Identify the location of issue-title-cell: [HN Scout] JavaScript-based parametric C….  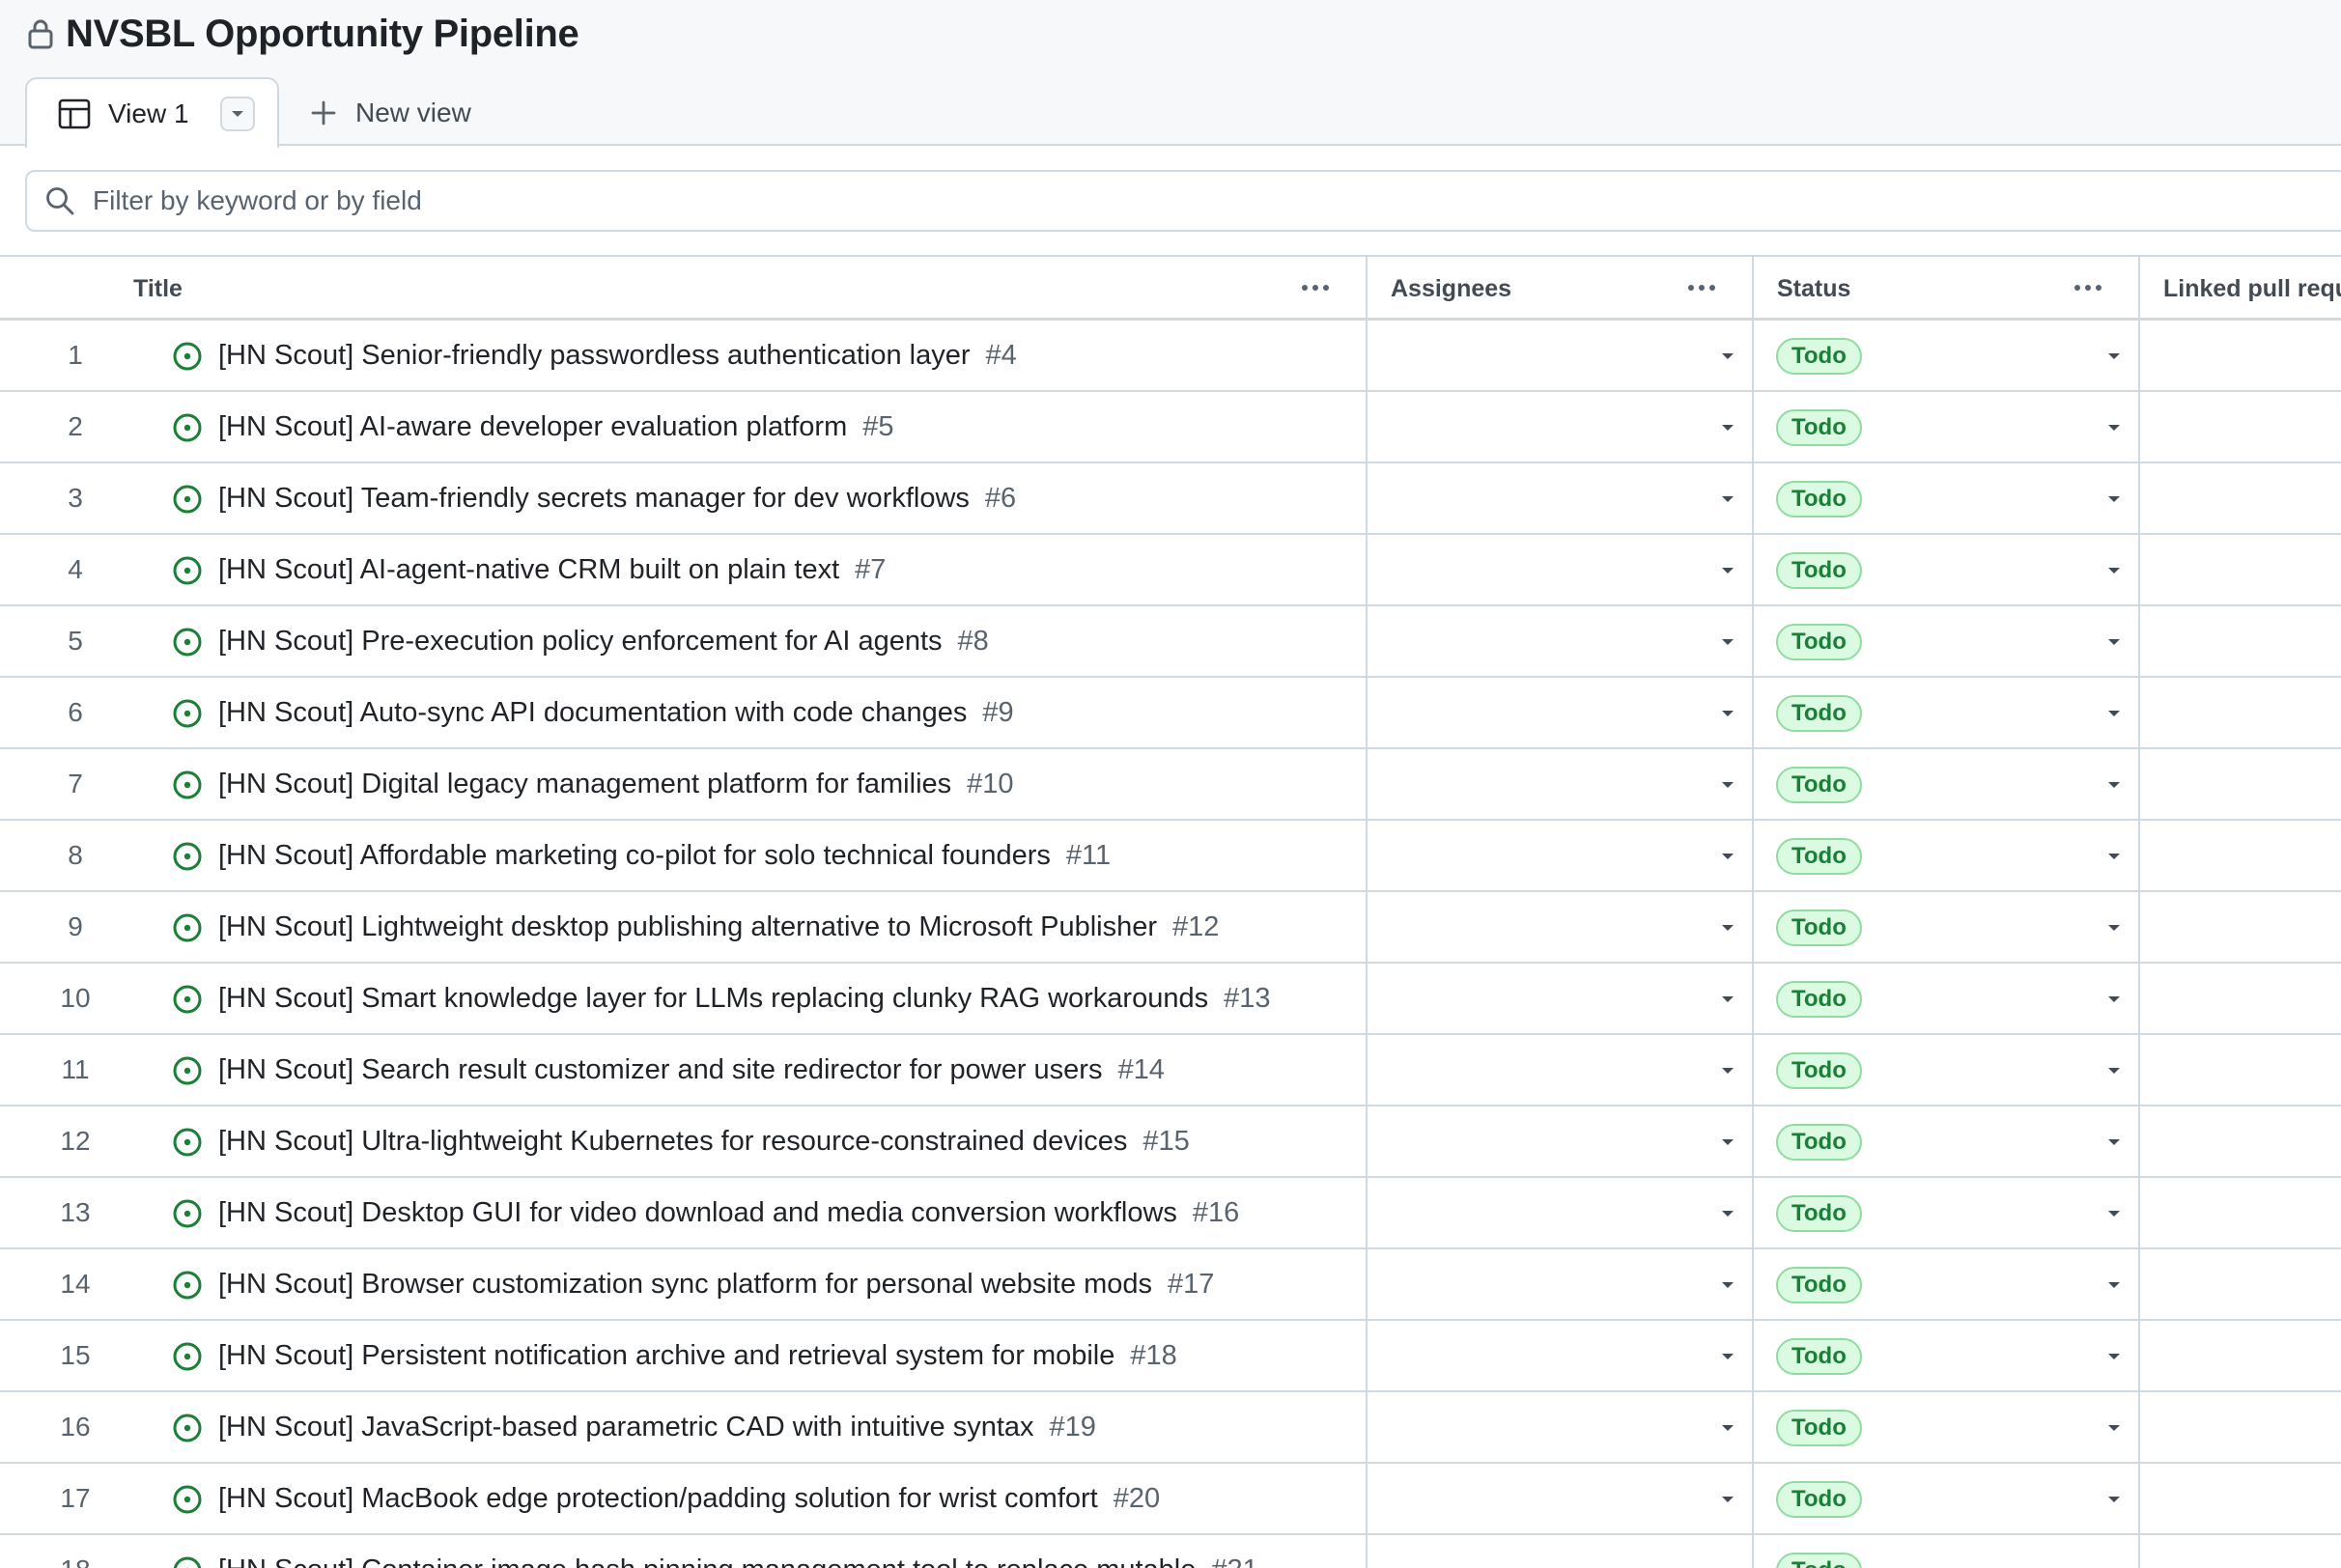
(788, 1427).